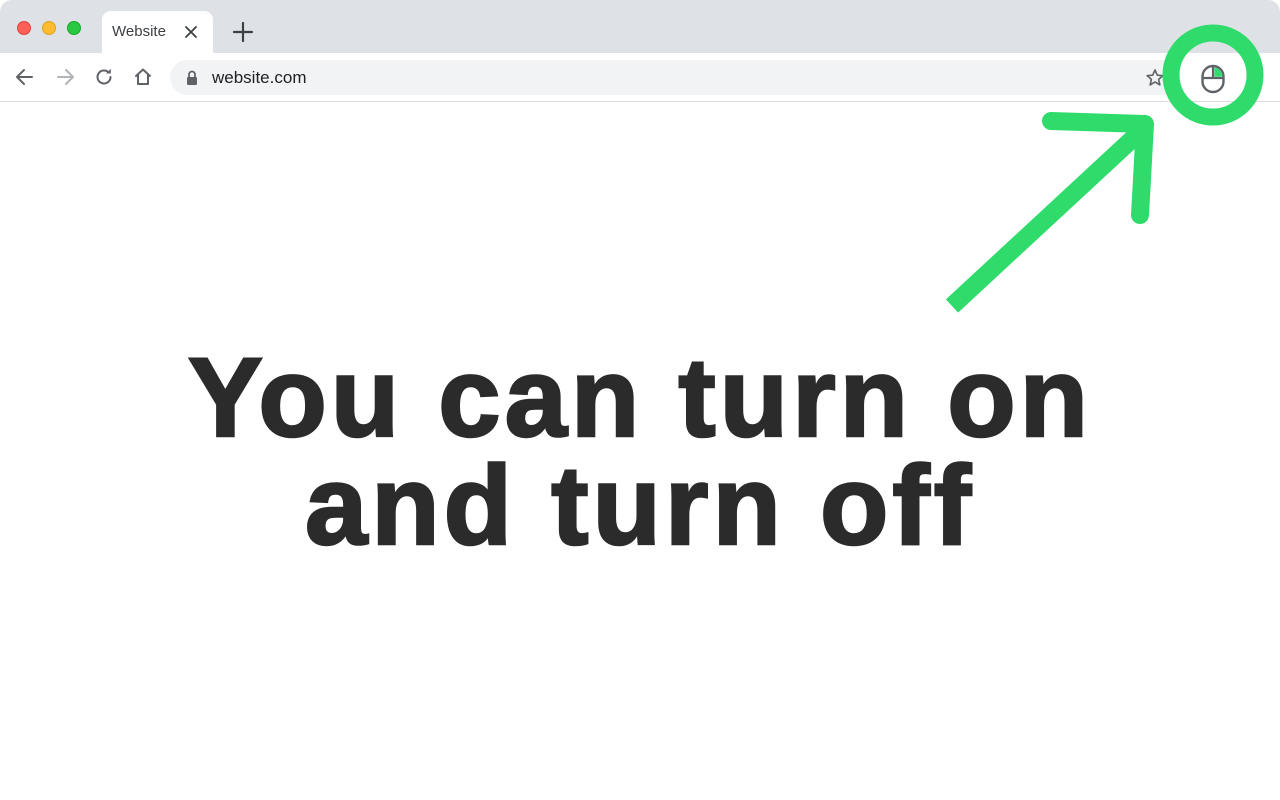  Describe the element at coordinates (24, 28) in the screenshot. I see `window-close-button` at that location.